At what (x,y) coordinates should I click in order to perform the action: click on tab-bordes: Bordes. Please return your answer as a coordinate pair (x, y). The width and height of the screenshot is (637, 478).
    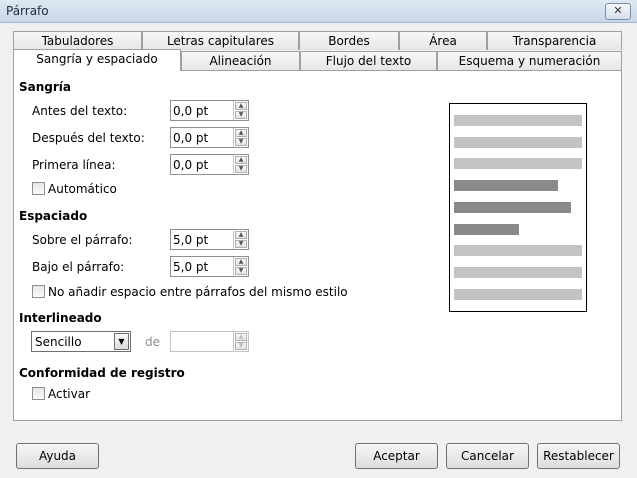
    Looking at the image, I should click on (349, 40).